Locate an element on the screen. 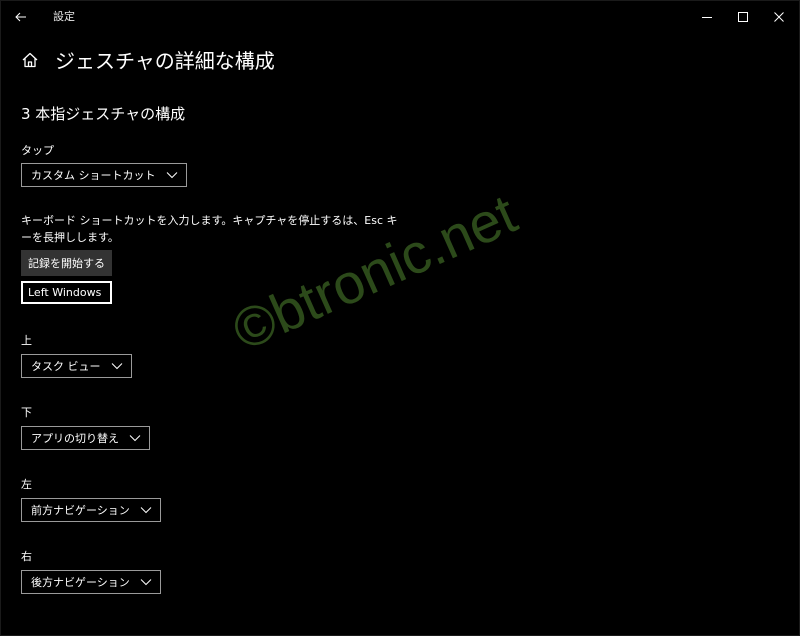 The image size is (800, 636). shortcut-key-value: Left Windows is located at coordinates (65, 292).